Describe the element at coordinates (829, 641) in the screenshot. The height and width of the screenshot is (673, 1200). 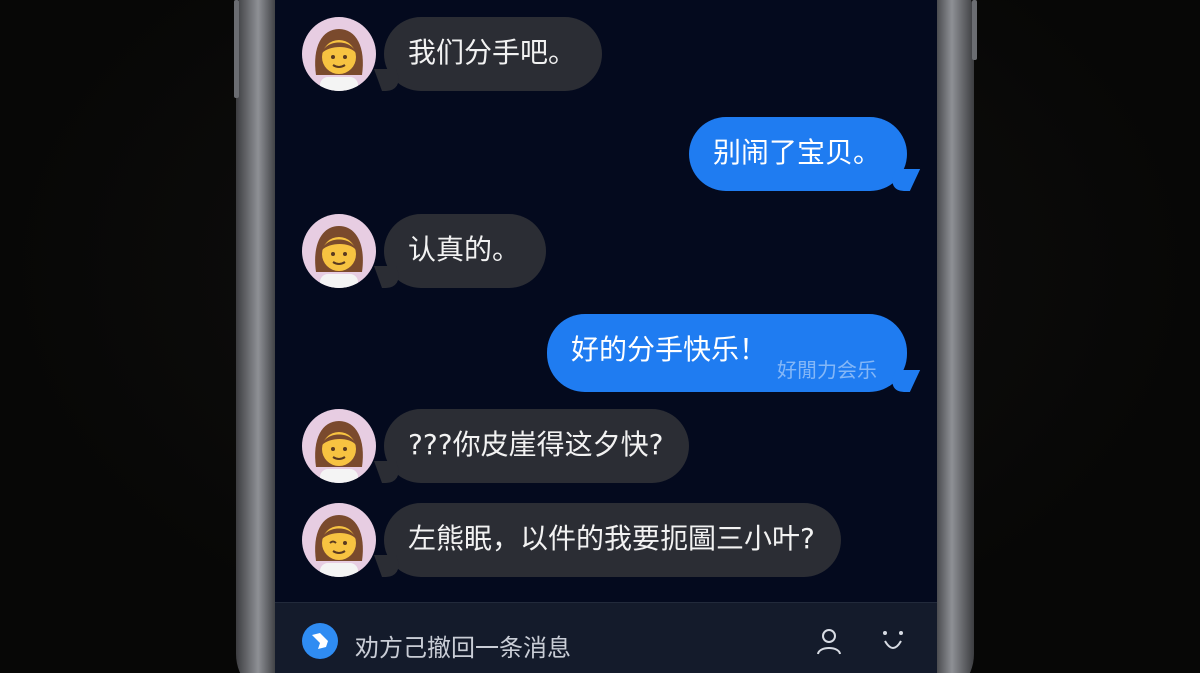
I see `person-icon` at that location.